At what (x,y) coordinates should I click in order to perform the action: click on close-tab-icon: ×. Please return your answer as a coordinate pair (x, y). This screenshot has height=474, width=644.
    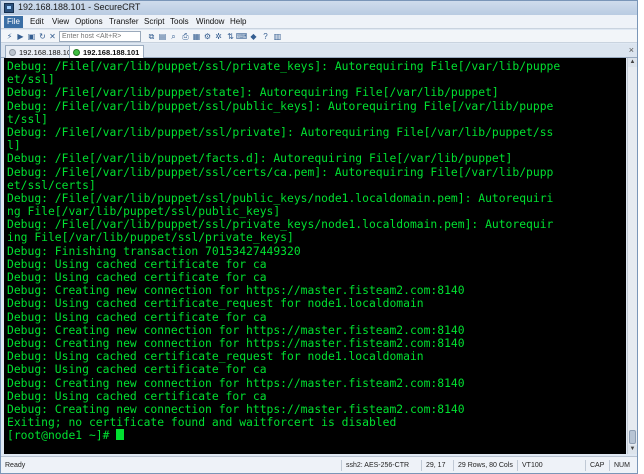
    Looking at the image, I should click on (631, 50).